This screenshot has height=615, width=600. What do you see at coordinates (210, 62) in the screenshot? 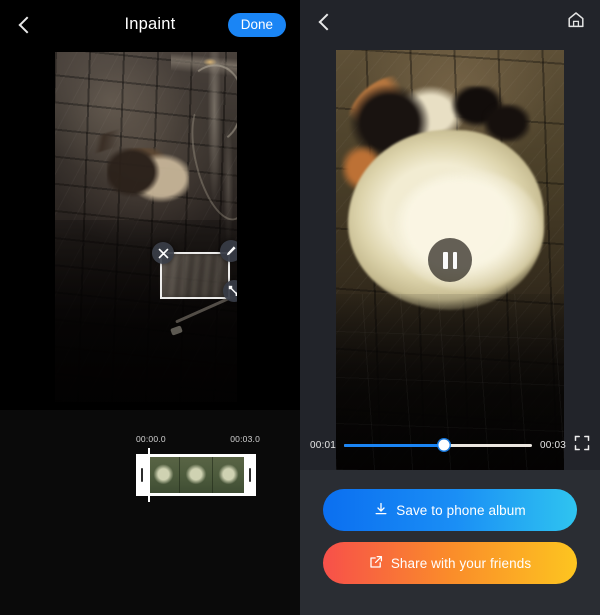
I see `light-glint` at bounding box center [210, 62].